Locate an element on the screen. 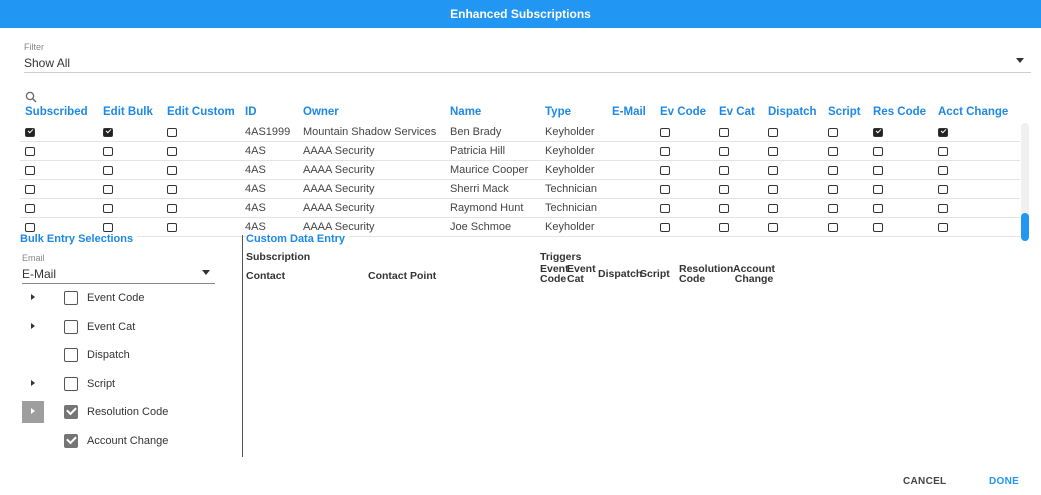 The height and width of the screenshot is (495, 1041). column-header-edit-bulk: Edit Bulk is located at coordinates (128, 115).